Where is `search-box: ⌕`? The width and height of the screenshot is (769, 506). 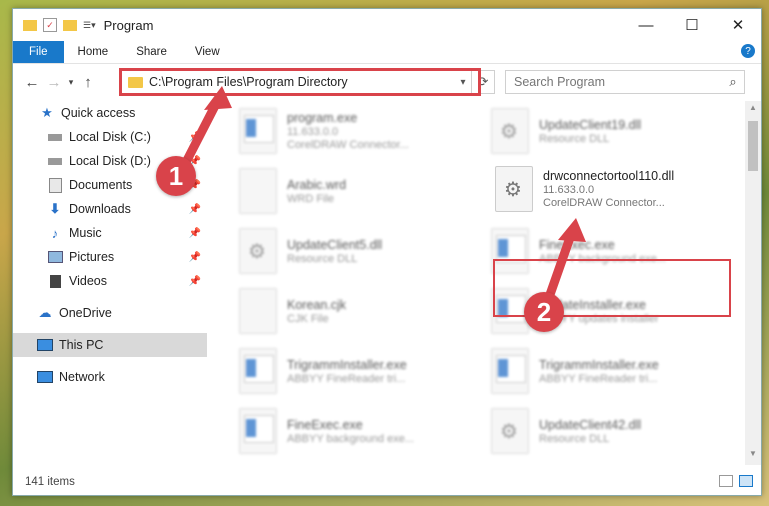
search-box: ⌕ is located at coordinates (625, 82).